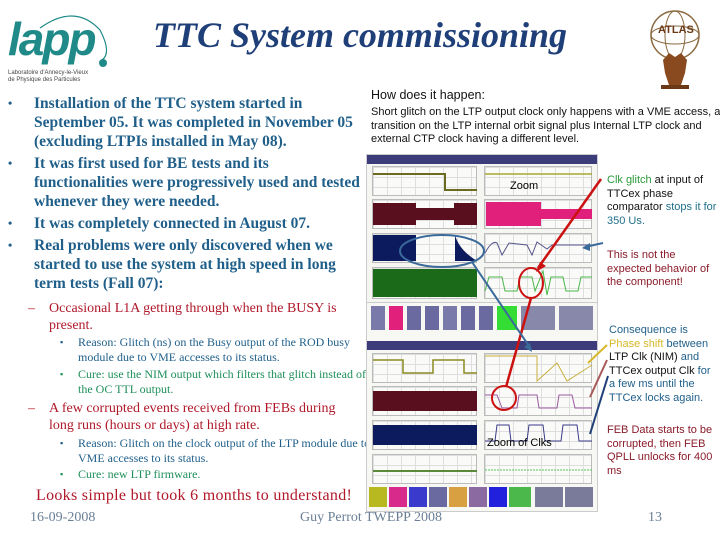 Image resolution: width=720 pixels, height=540 pixels. I want to click on lapp-subtitle-line2: de Physique des Particules, so click(44, 80).